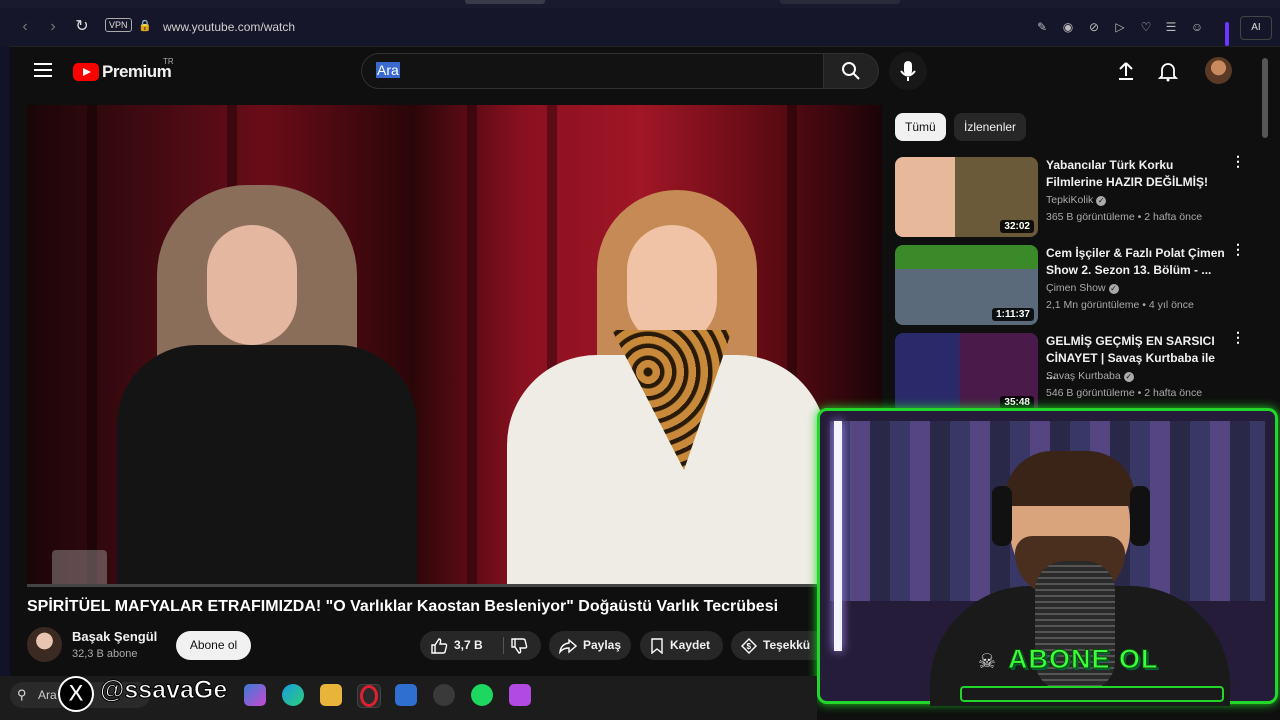  What do you see at coordinates (369, 696) in the screenshot?
I see `opera-icon` at bounding box center [369, 696].